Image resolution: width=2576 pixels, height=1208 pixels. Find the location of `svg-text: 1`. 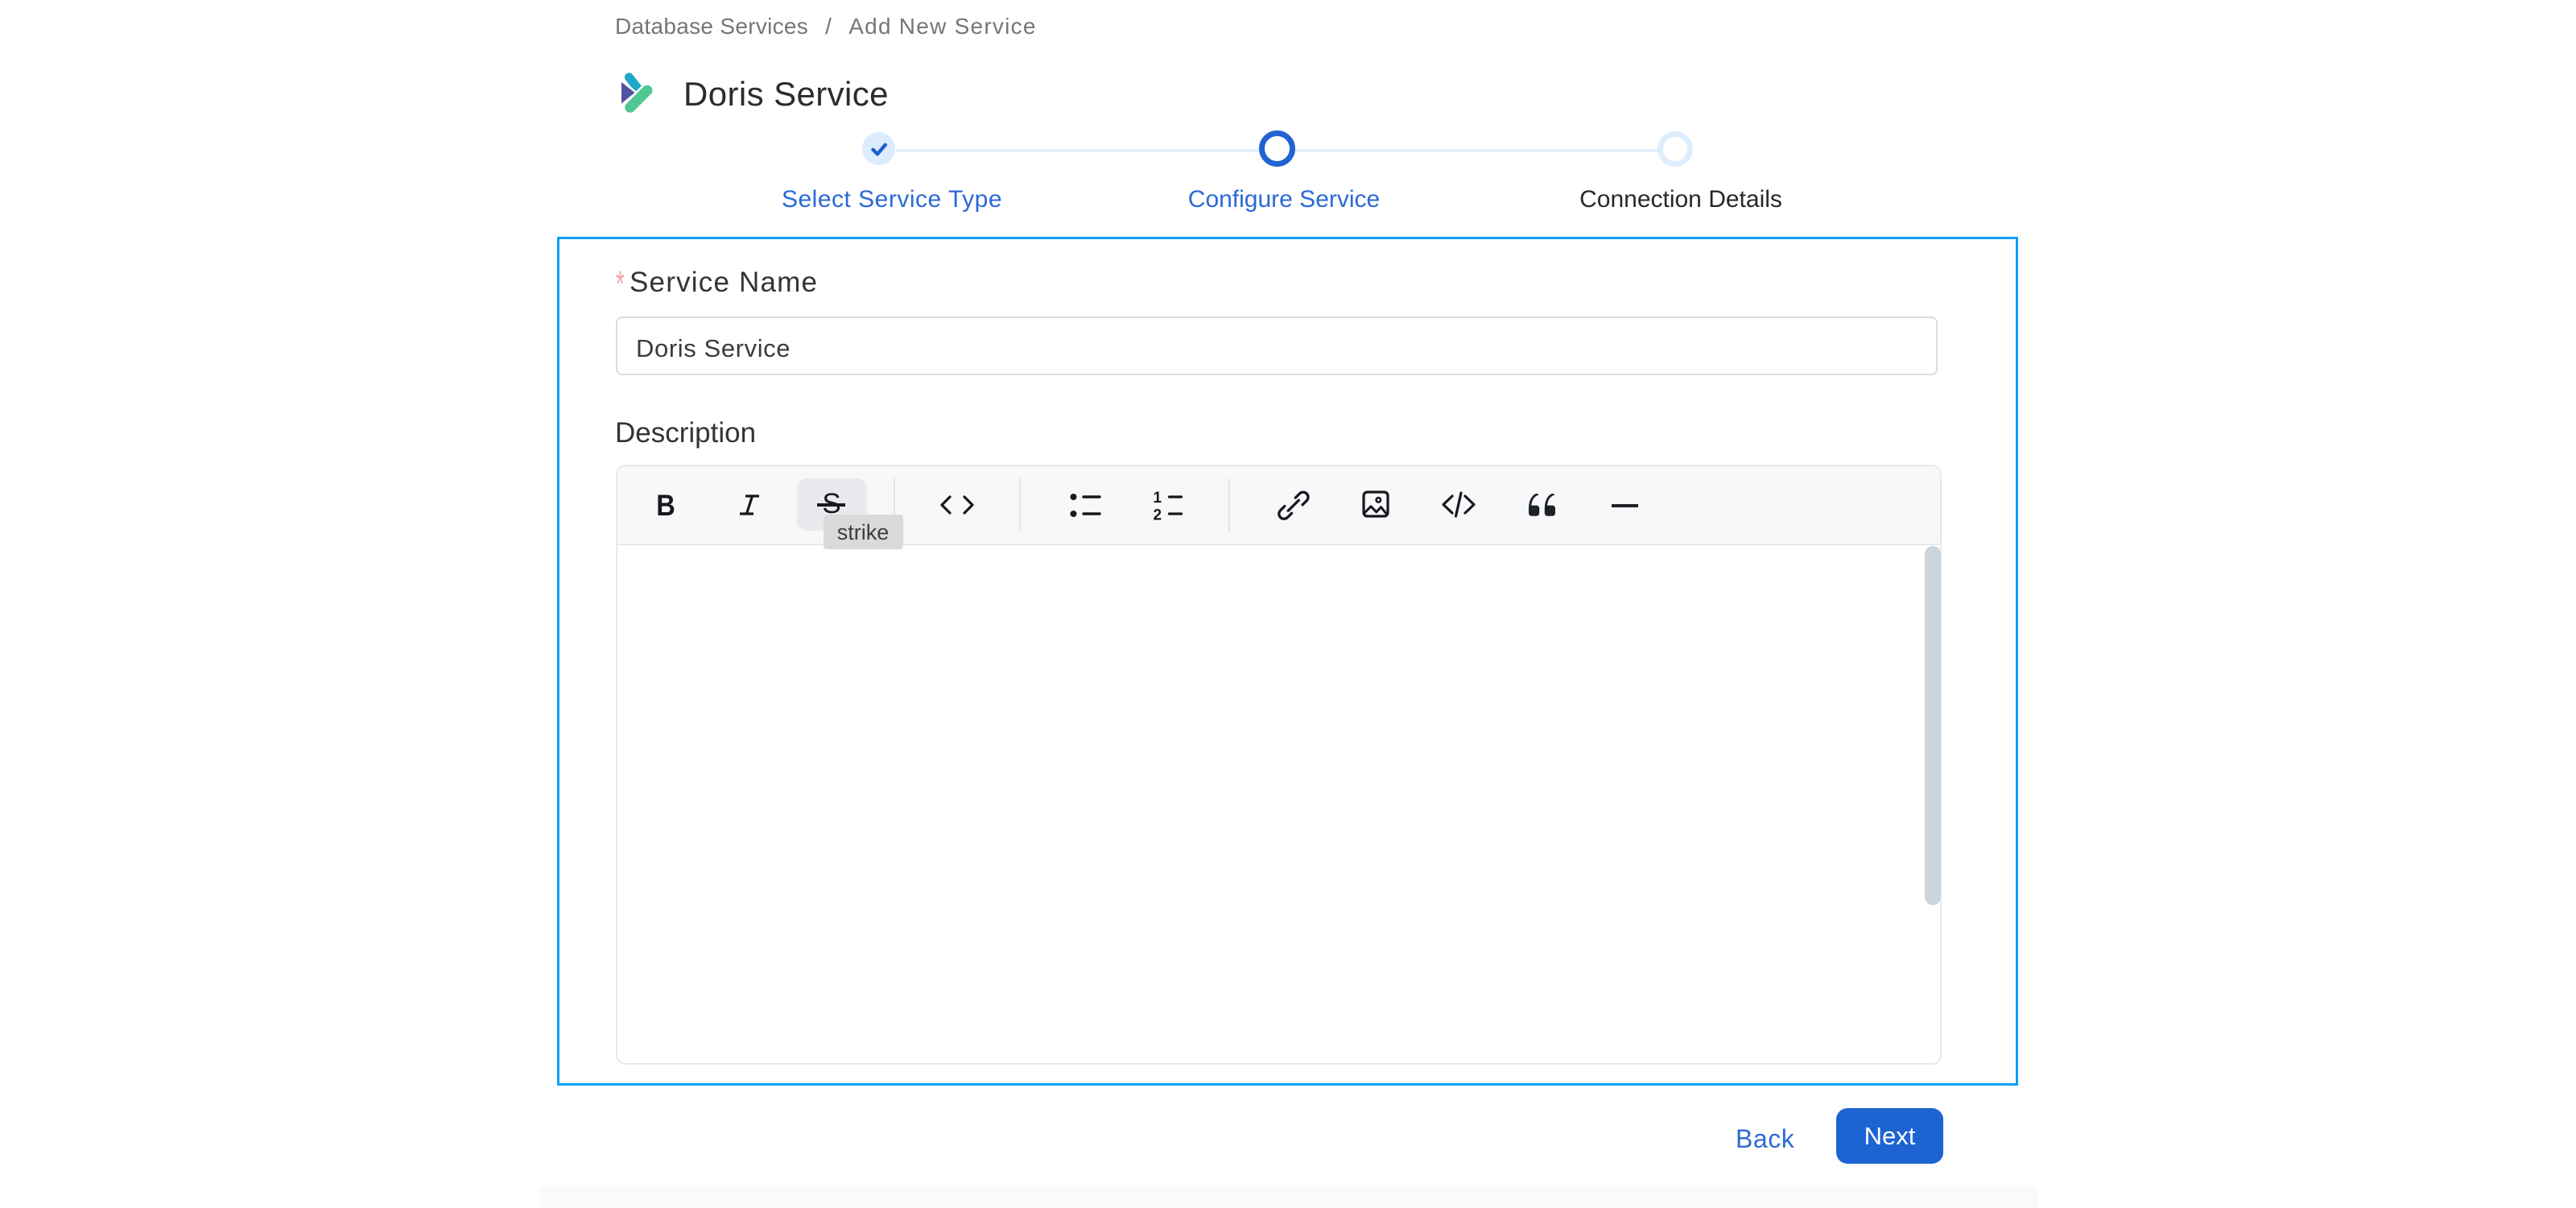

svg-text: 1 is located at coordinates (1158, 498).